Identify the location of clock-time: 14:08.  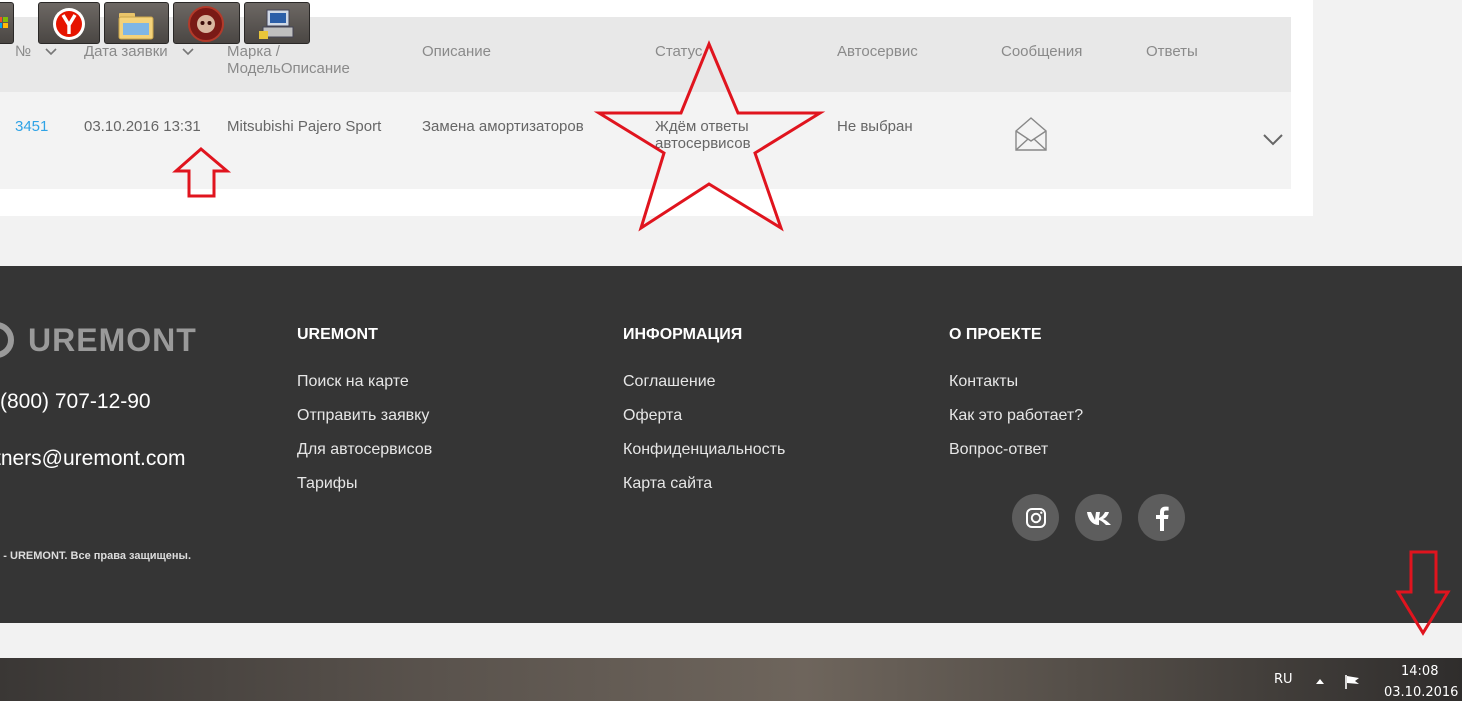
(1419, 671).